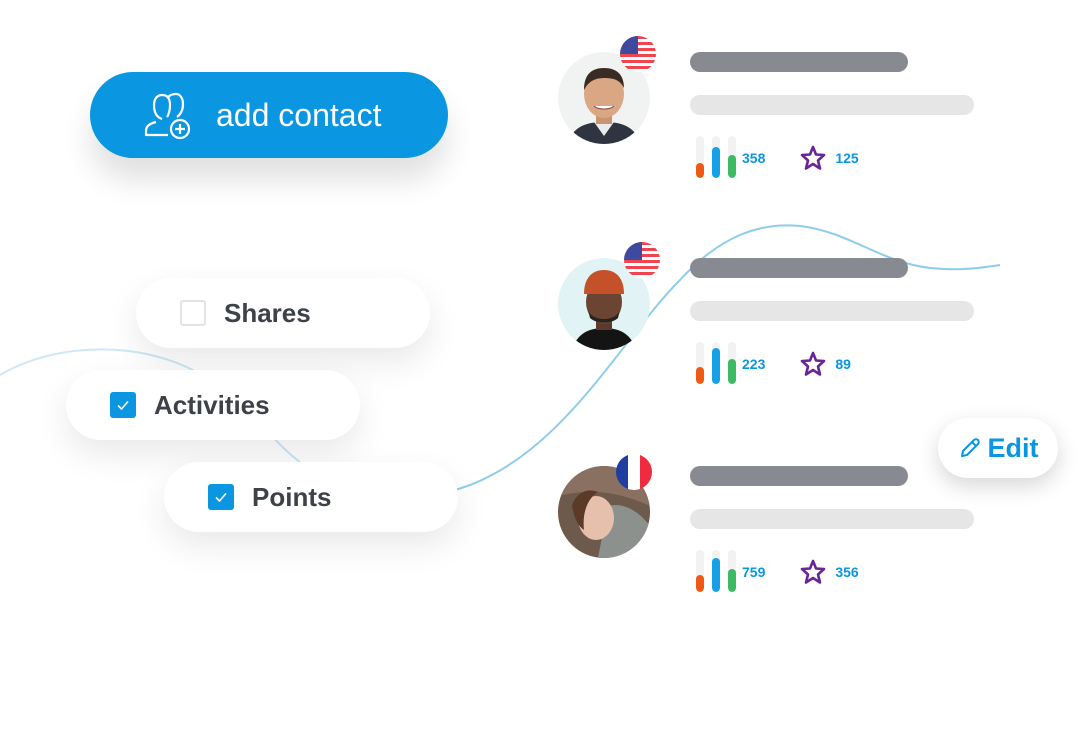 Image resolution: width=1080 pixels, height=740 pixels. I want to click on contact-card: 759 356, so click(768, 524).